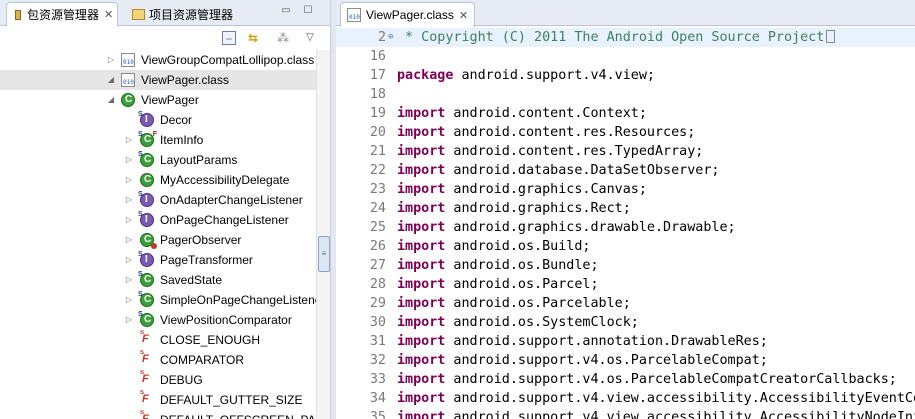 This screenshot has width=915, height=419. I want to click on code-line: 29 import android.os.Parcelable;, so click(625, 303).